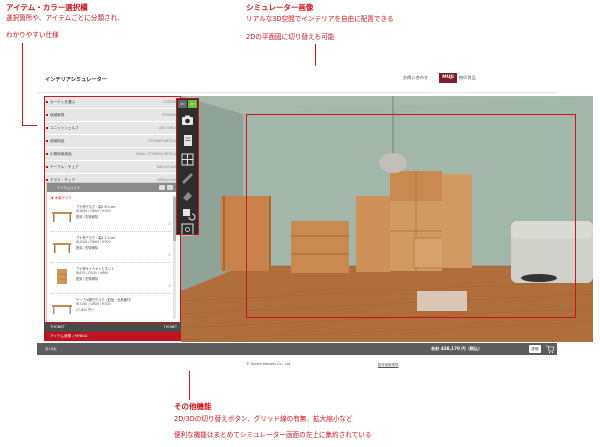 Image resolution: width=600 pixels, height=447 pixels. What do you see at coordinates (57, 115) in the screenshot?
I see `category-label: 収納家具` at bounding box center [57, 115].